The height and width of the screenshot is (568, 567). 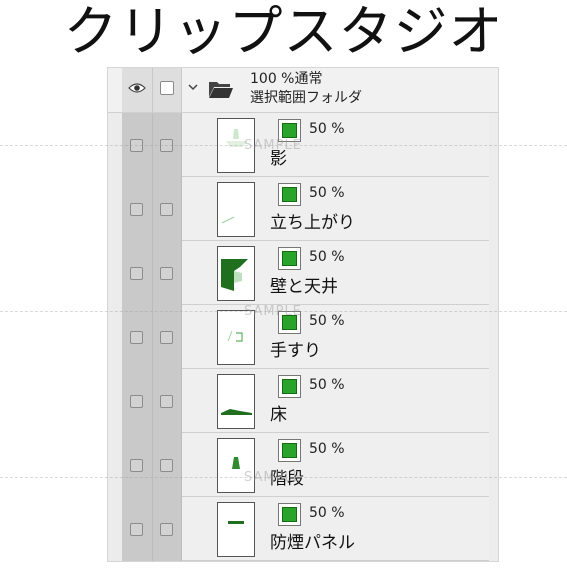 I want to click on layer-name: 壁と天井, so click(x=304, y=287).